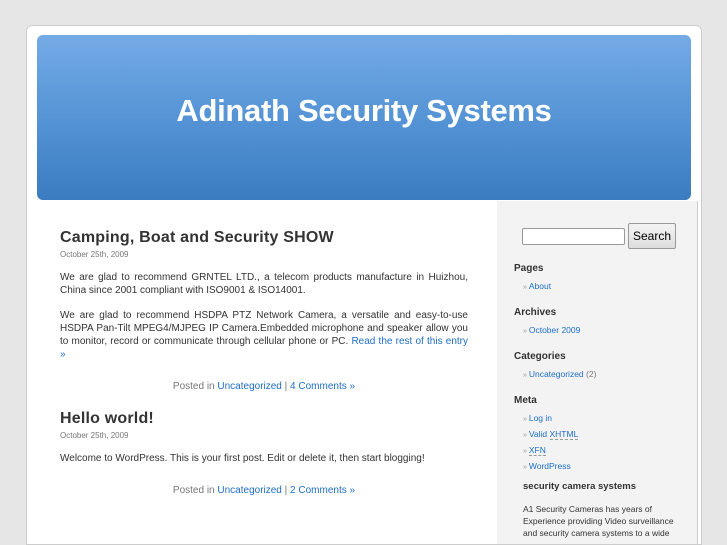 This screenshot has width=727, height=545. What do you see at coordinates (580, 486) in the screenshot?
I see `widget-title: security camera systems` at bounding box center [580, 486].